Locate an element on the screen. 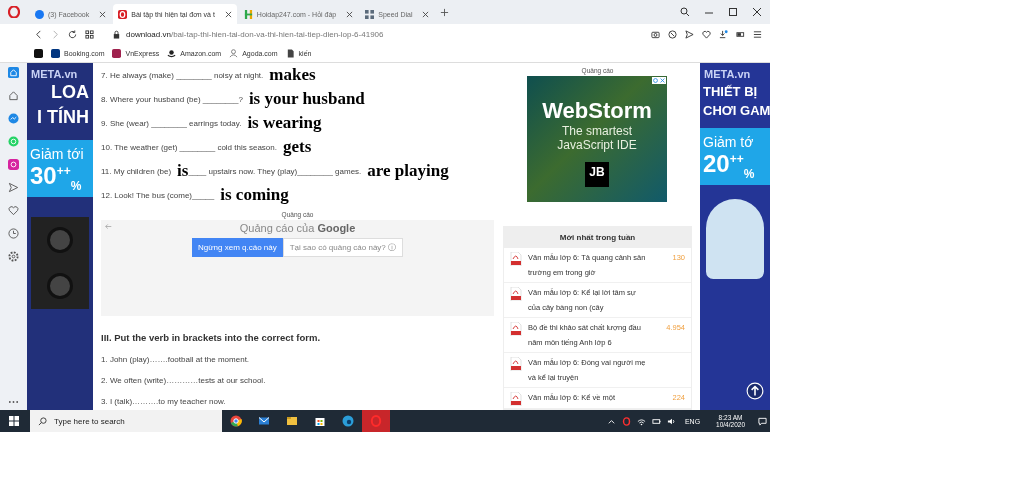 This screenshot has width=1024, height=480. notification-icon is located at coordinates (762, 421).